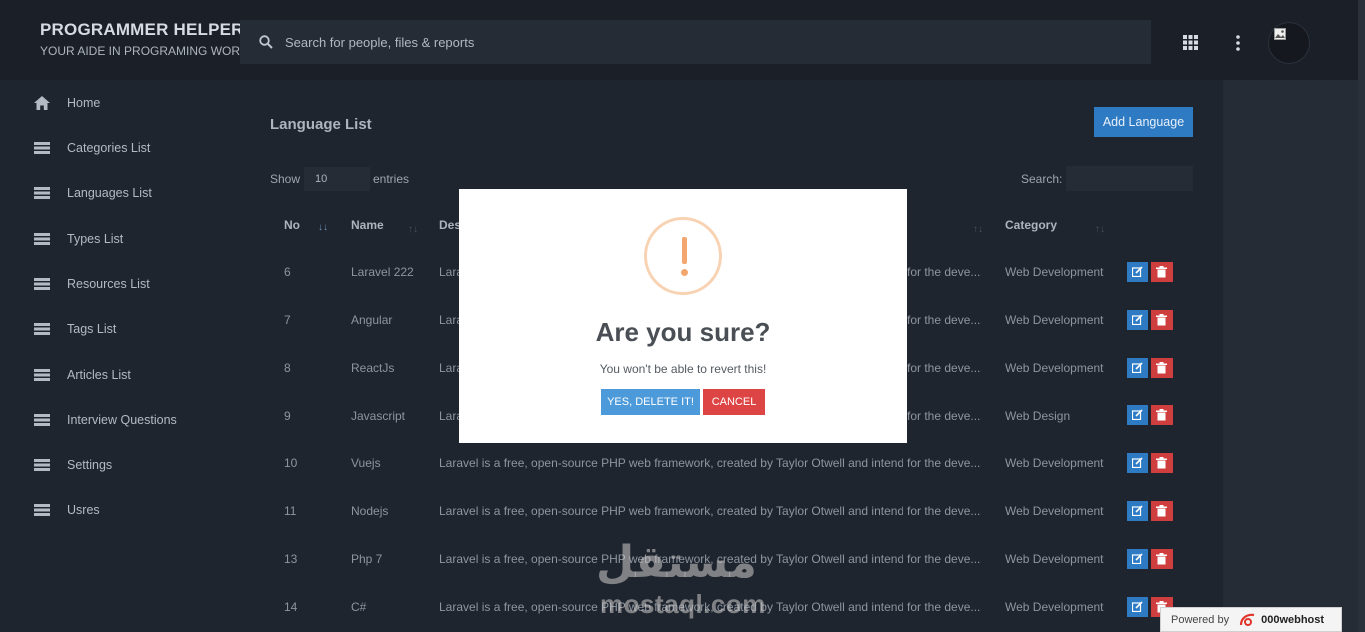 The width and height of the screenshot is (1365, 632). Describe the element at coordinates (1238, 43) in the screenshot. I see `more-vertical-icon` at that location.